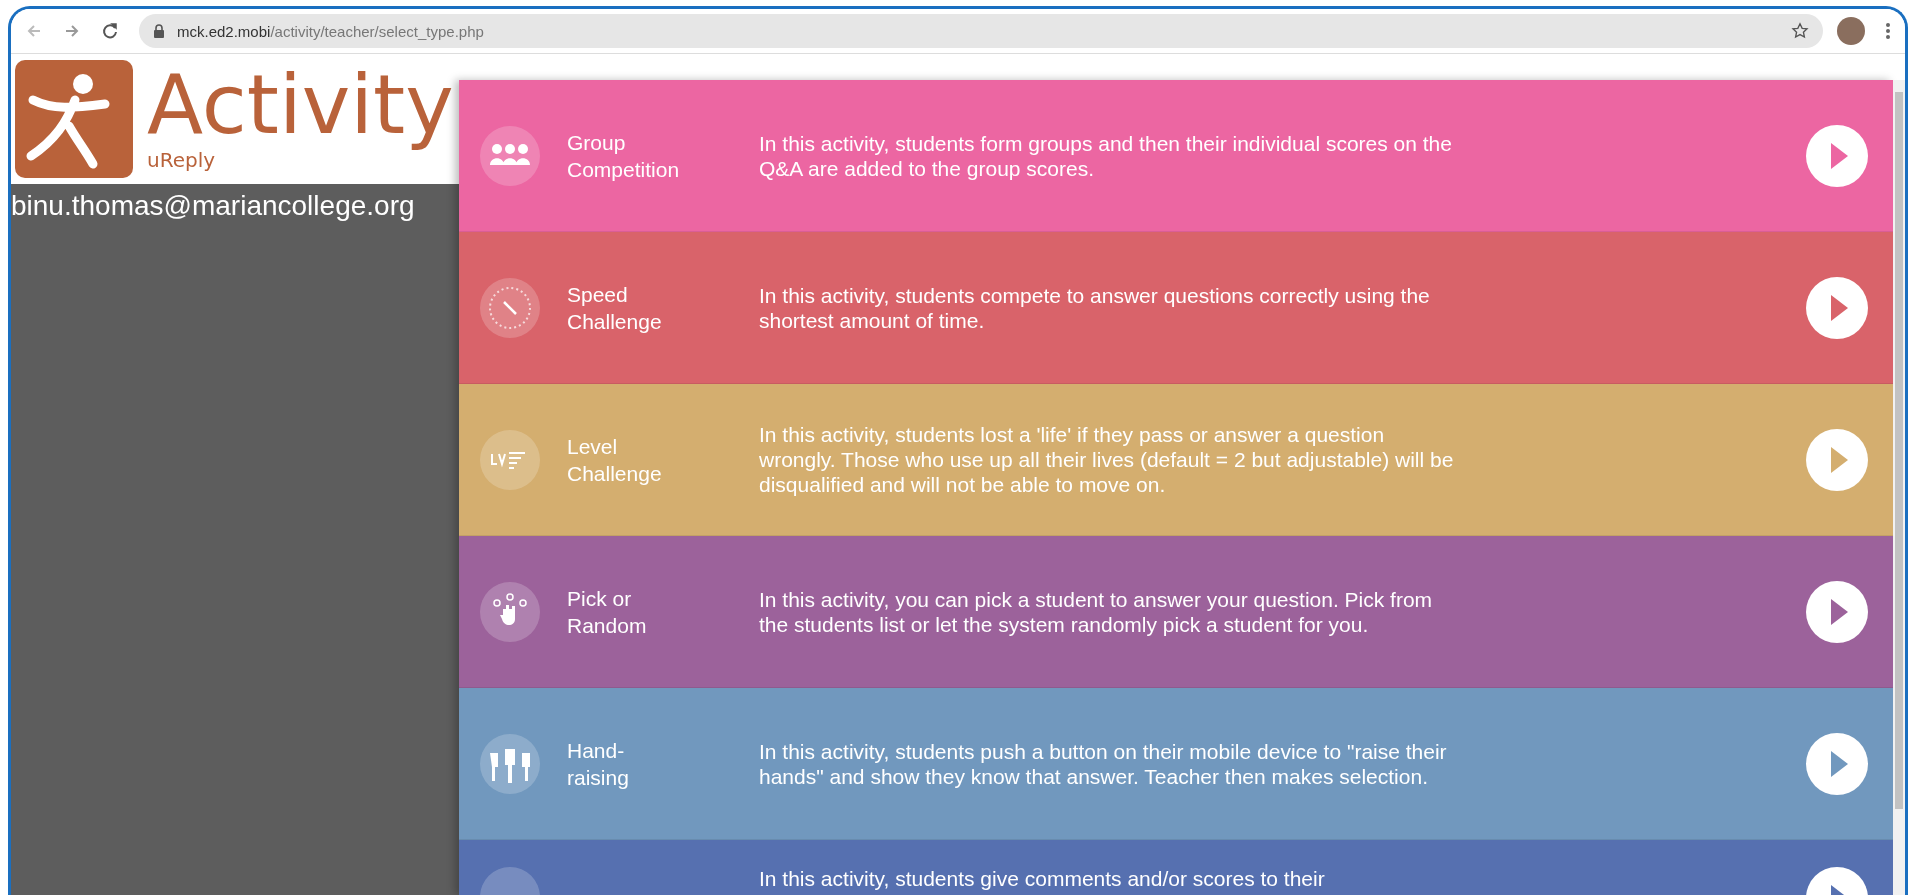 Image resolution: width=1916 pixels, height=895 pixels. I want to click on hand-icon, so click(510, 611).